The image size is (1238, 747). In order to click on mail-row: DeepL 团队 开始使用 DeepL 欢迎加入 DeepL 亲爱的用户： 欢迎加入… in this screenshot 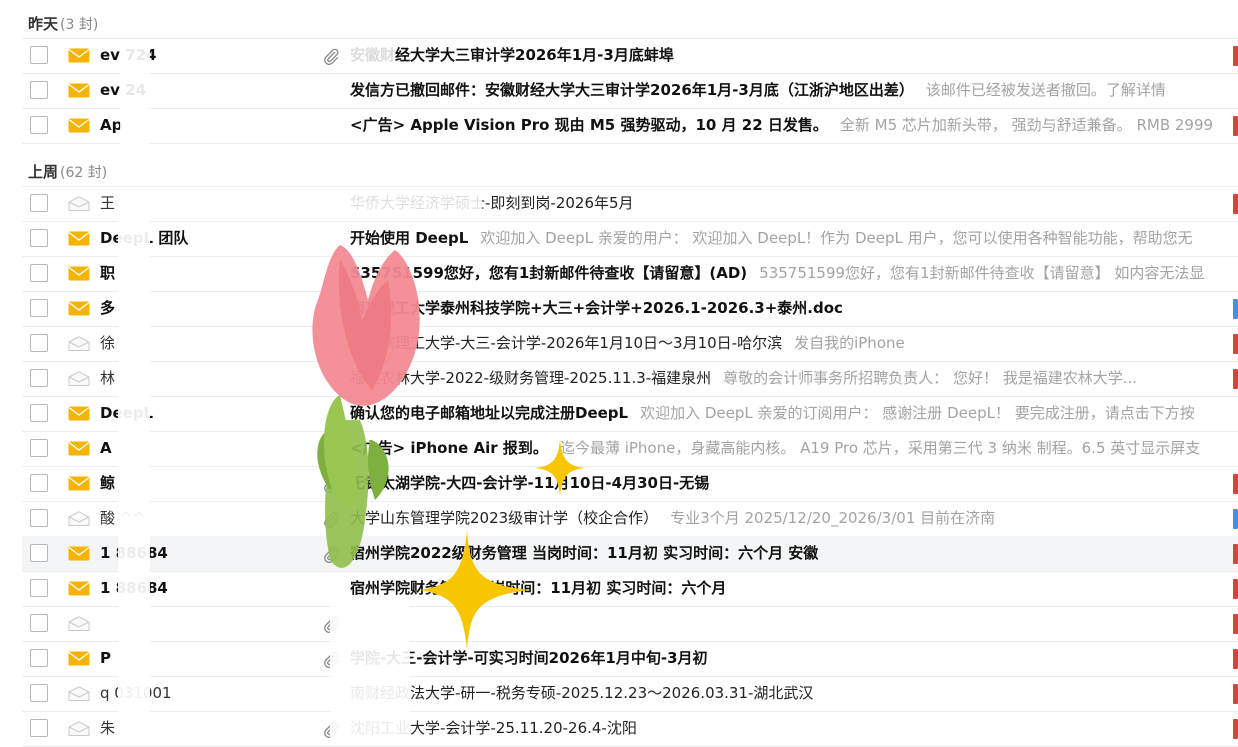, I will do `click(630, 239)`.